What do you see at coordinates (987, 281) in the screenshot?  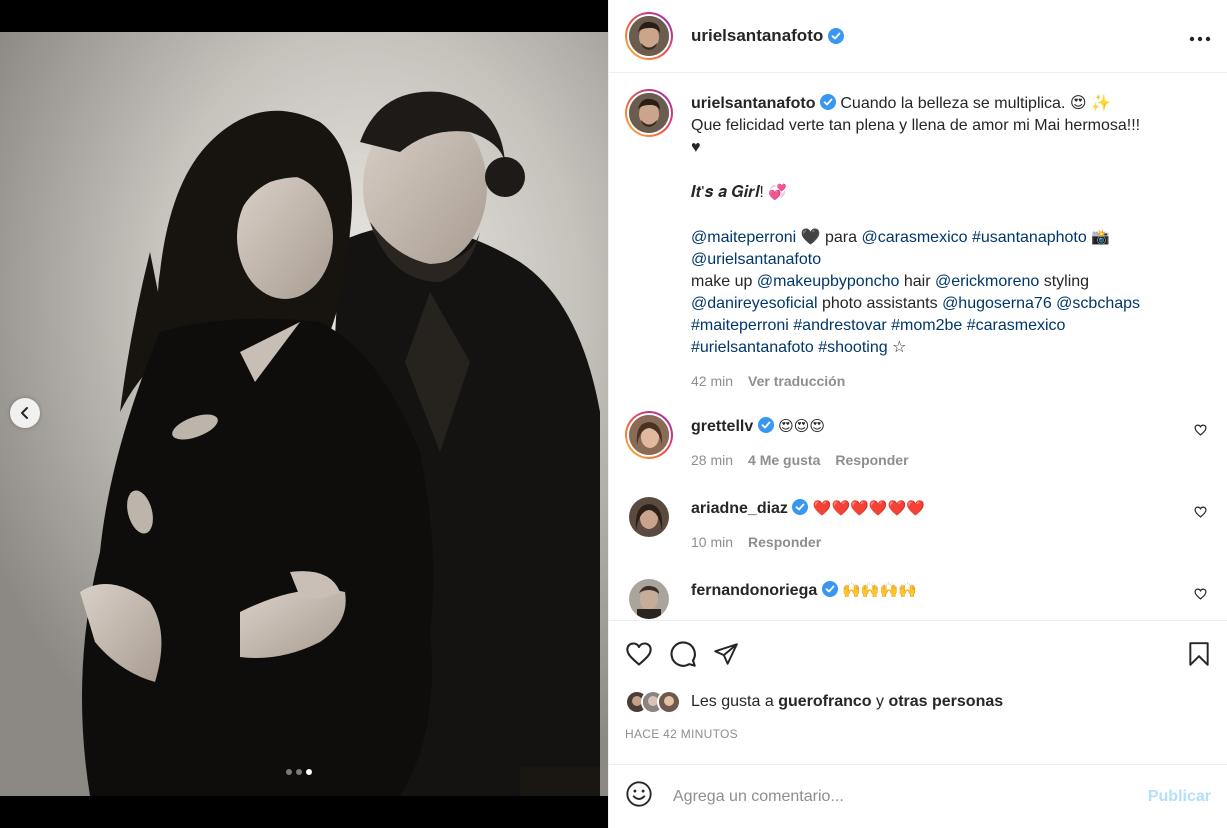 I see `mention-link: @erickmoreno` at bounding box center [987, 281].